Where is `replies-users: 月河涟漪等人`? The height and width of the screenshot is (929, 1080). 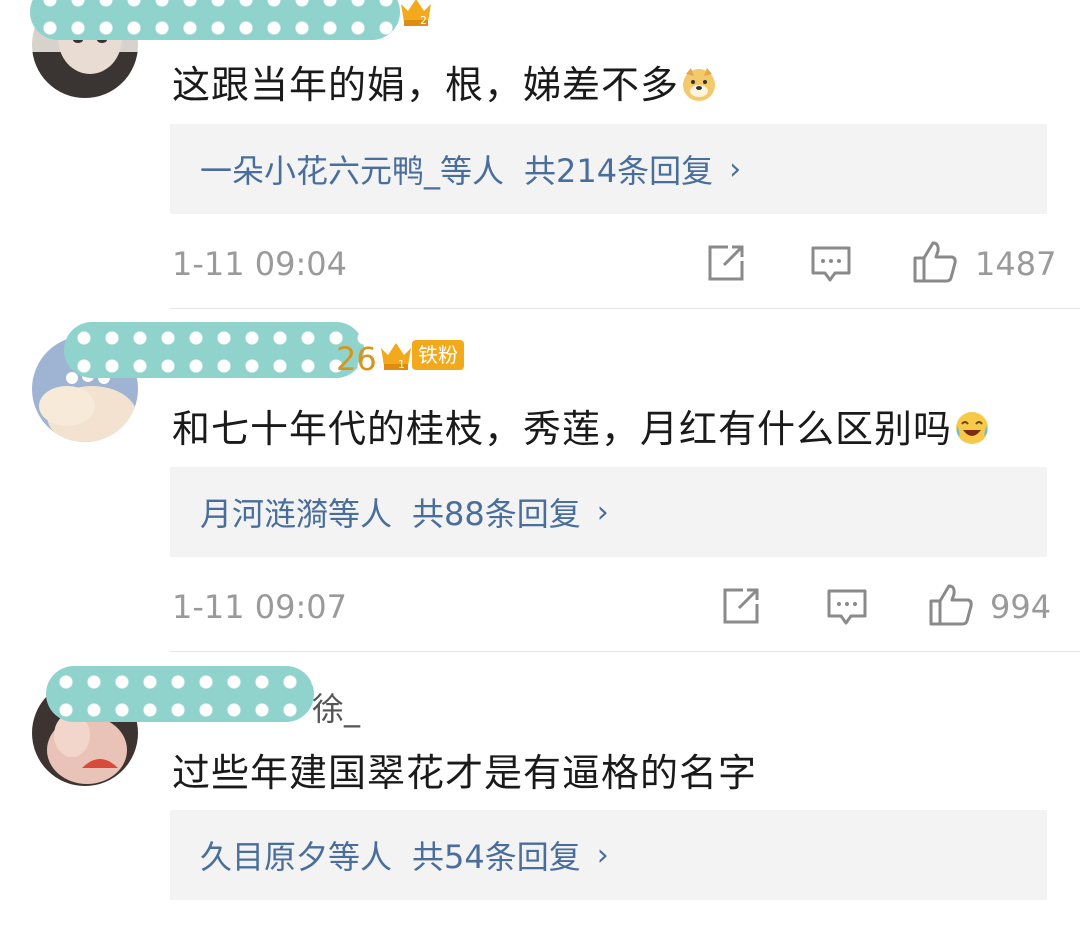
replies-users: 月河涟漪等人 is located at coordinates (296, 514).